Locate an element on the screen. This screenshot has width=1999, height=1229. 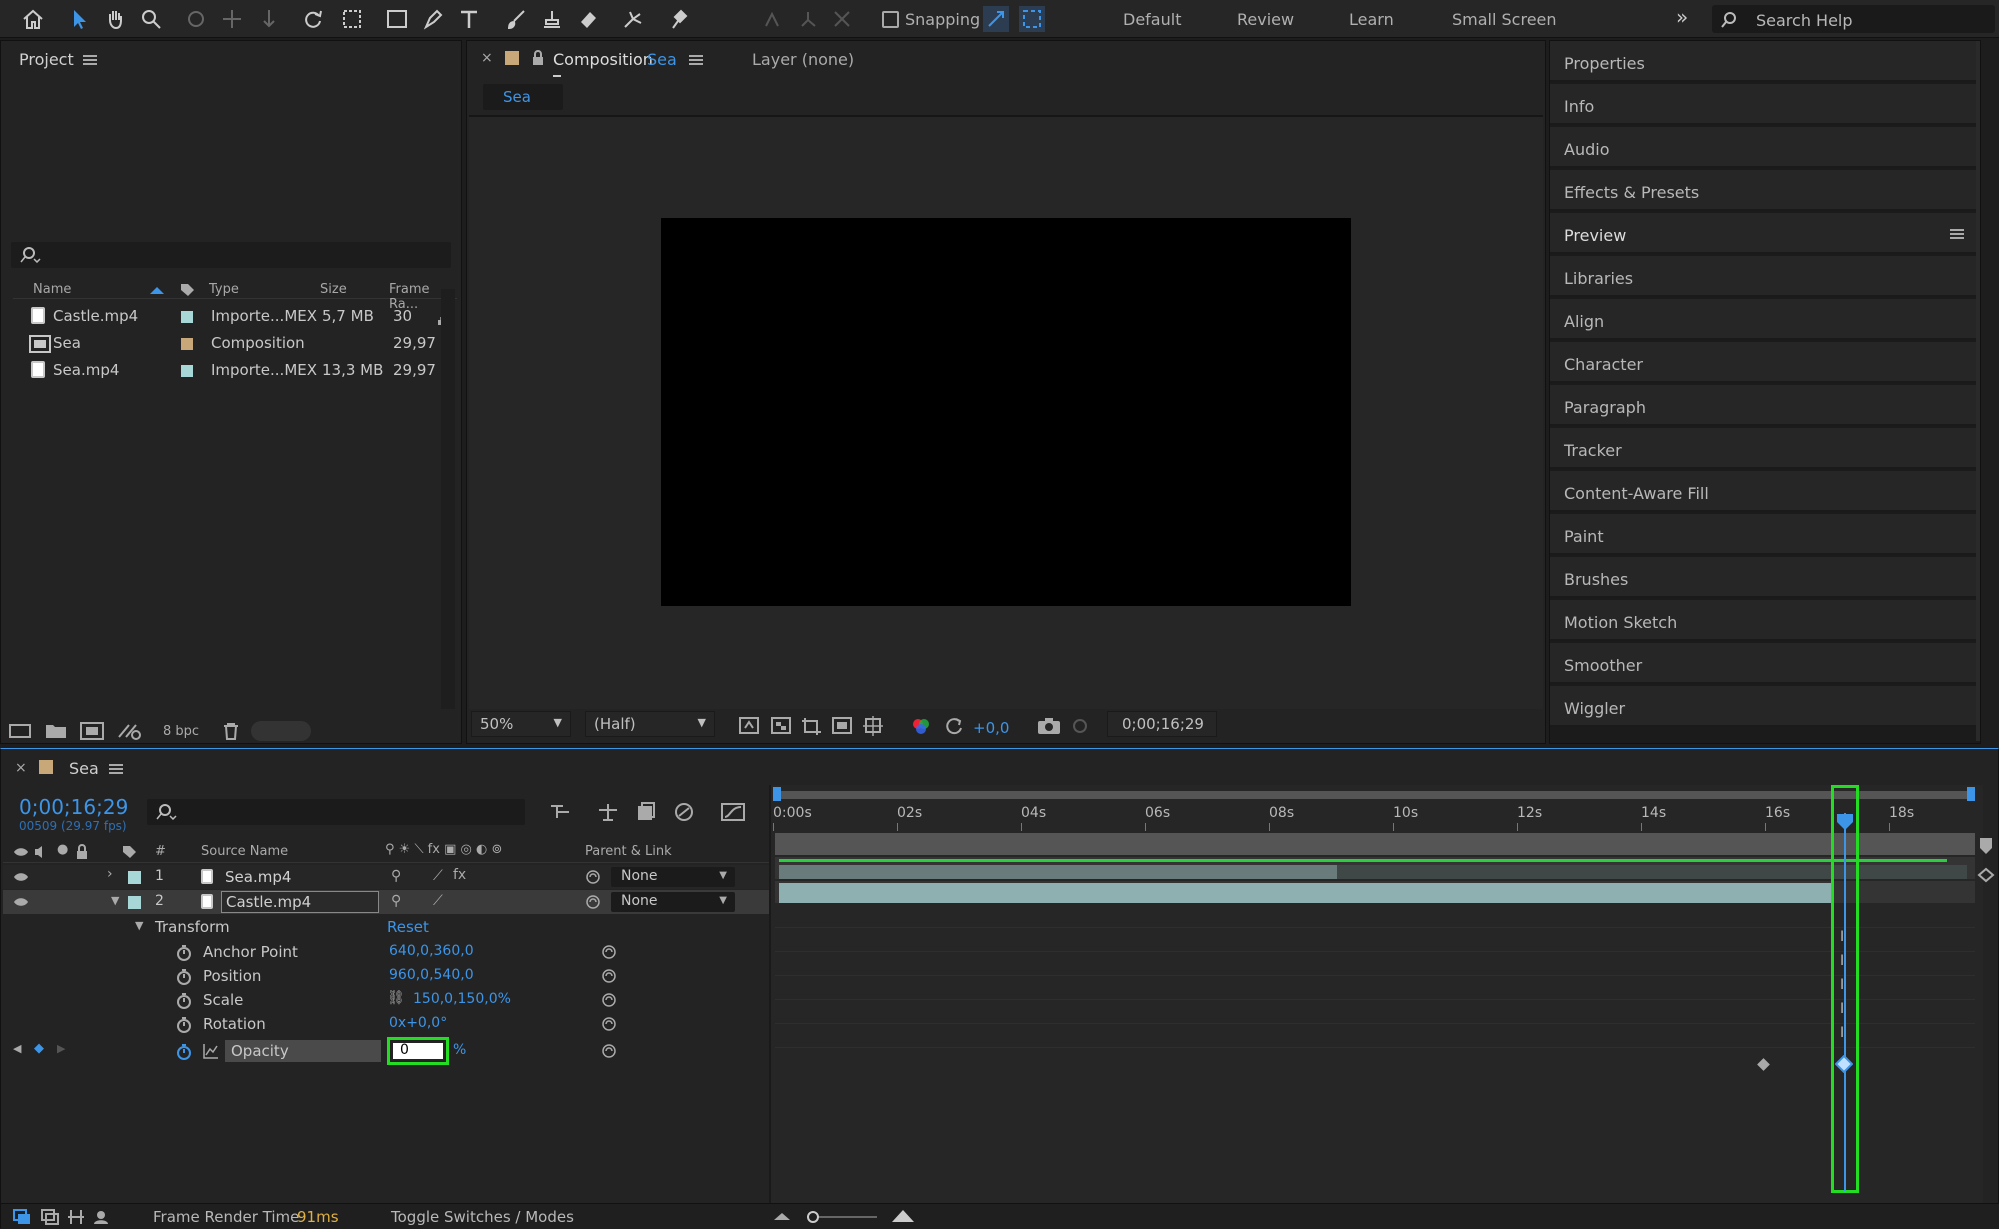
transform-property-row: Position 960,0,540,0 is located at coordinates (386, 976).